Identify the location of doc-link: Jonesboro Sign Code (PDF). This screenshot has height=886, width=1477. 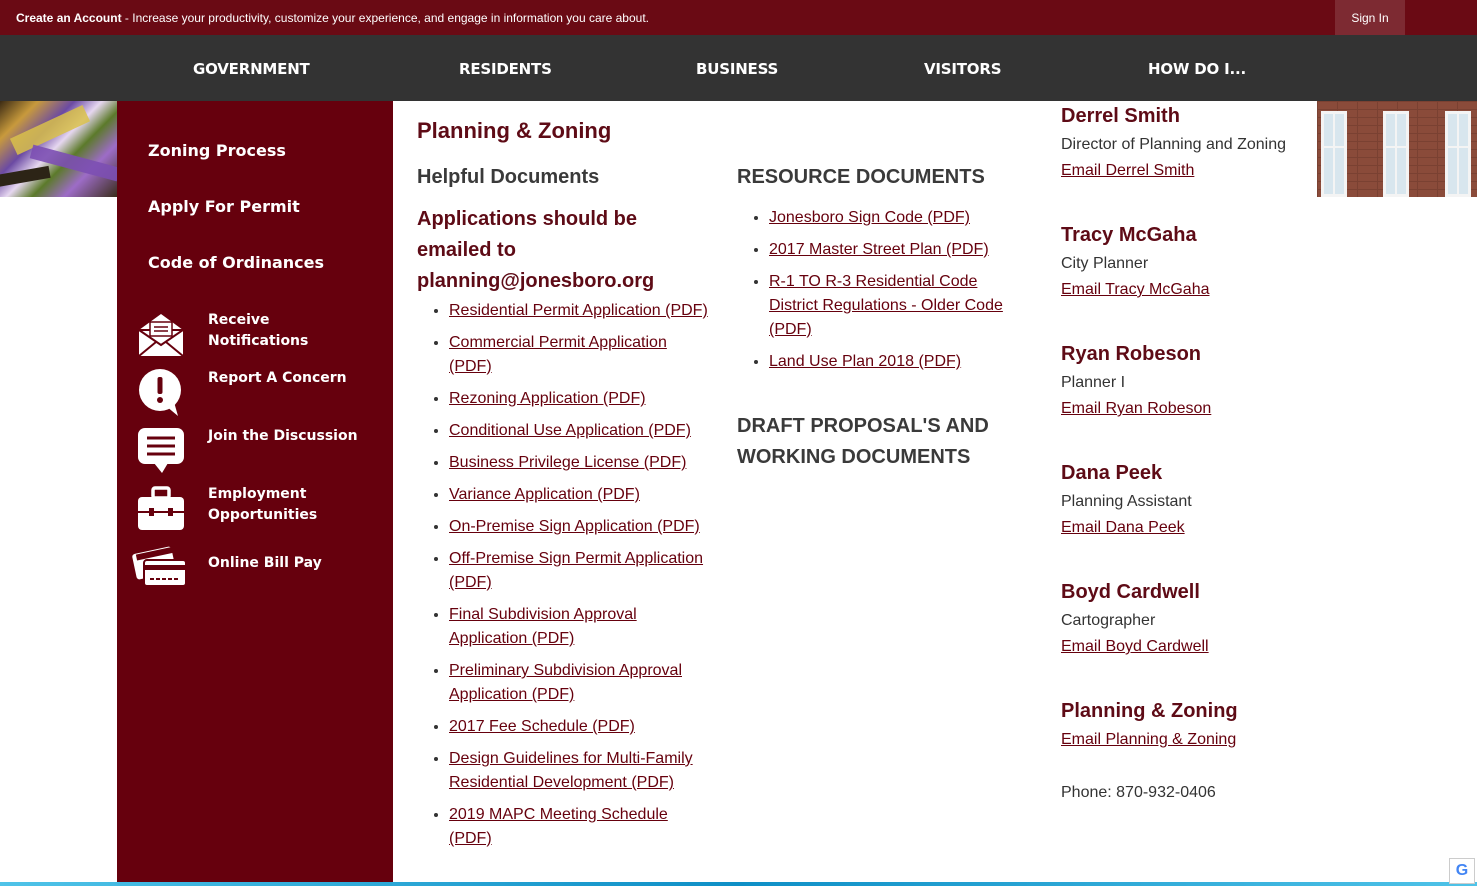
(869, 217).